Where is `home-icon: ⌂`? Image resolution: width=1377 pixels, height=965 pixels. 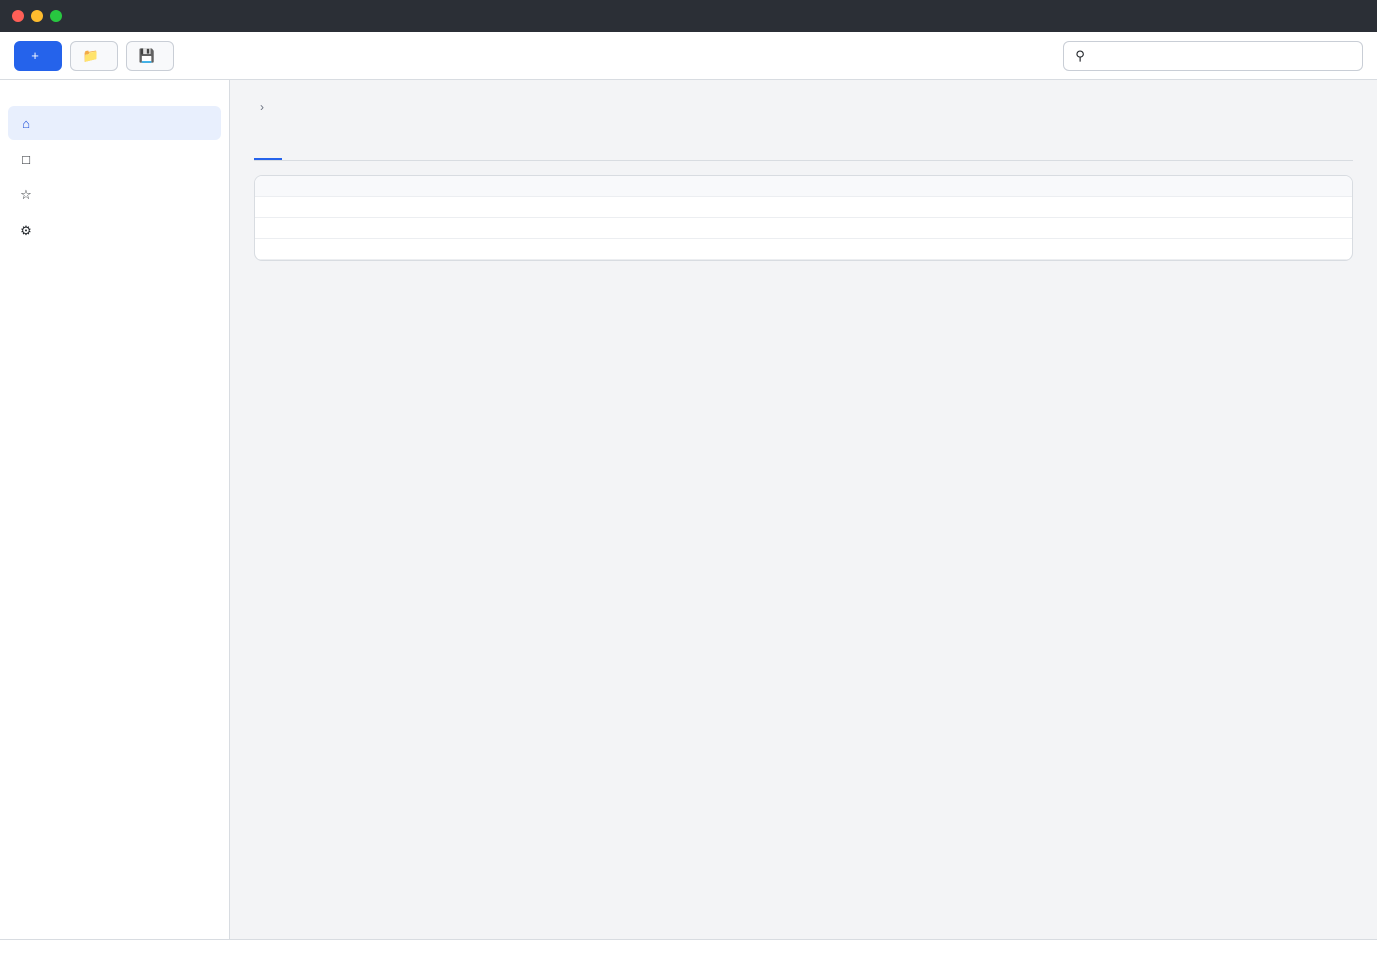
home-icon: ⌂ is located at coordinates (26, 123).